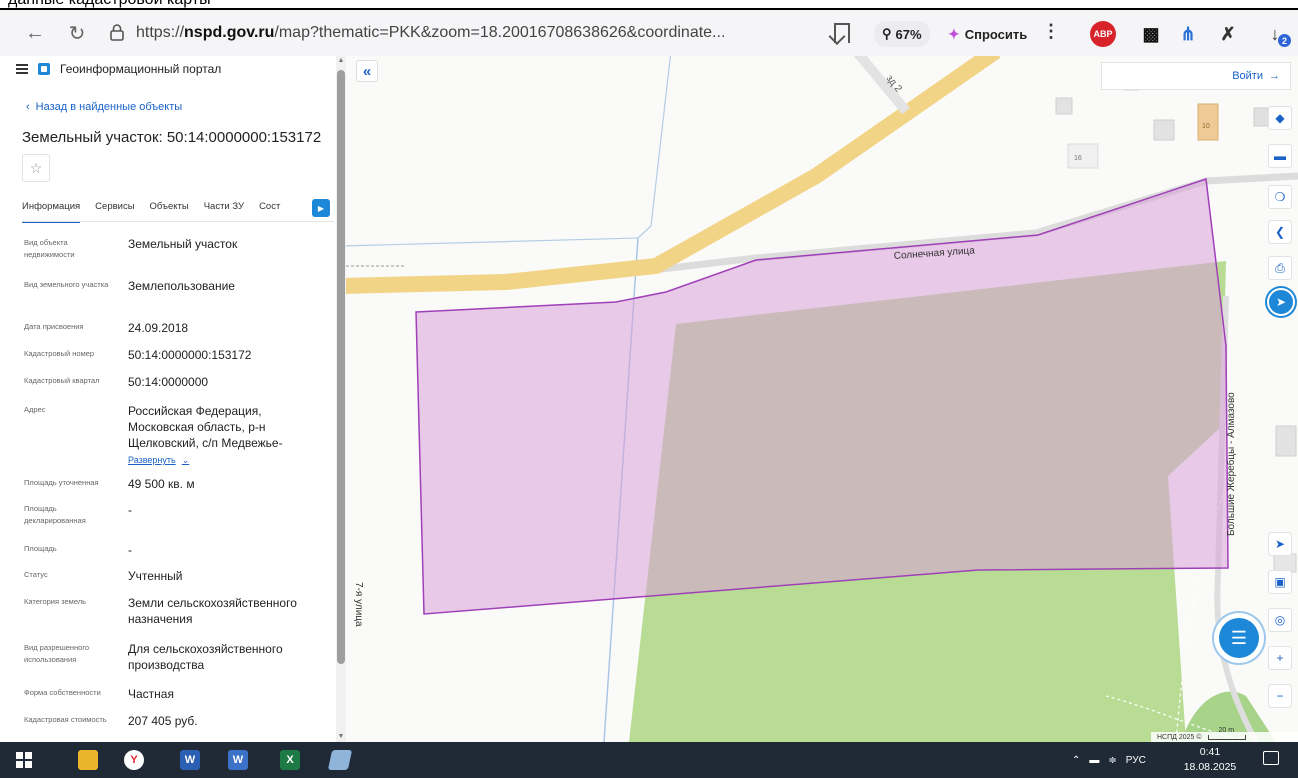 This screenshot has height=778, width=1298. Describe the element at coordinates (367, 71) in the screenshot. I see `collapse-panel-button: «` at that location.